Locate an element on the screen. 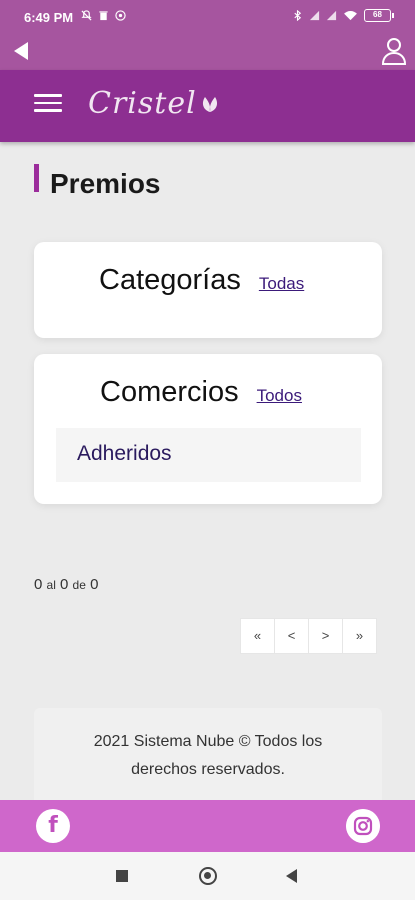 The image size is (415, 900). system-nav-bar is located at coordinates (207, 876).